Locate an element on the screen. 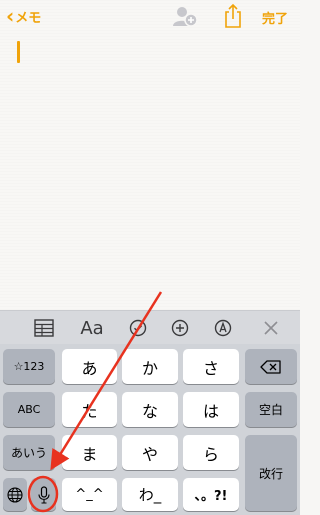 Image resolution: width=320 pixels, height=515 pixels. format-toolbar: Aa is located at coordinates (150, 327).